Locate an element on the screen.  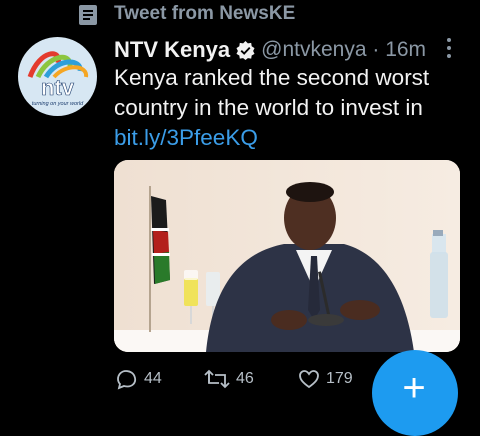
microphone-base is located at coordinates (326, 320).